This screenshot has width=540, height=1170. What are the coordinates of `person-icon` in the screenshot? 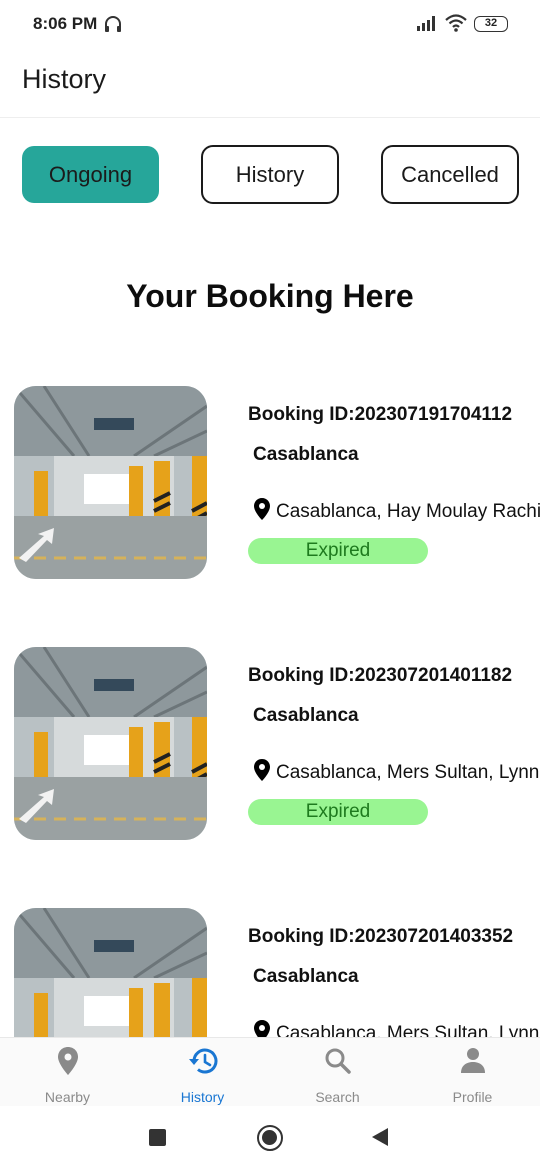 It's located at (472, 1060).